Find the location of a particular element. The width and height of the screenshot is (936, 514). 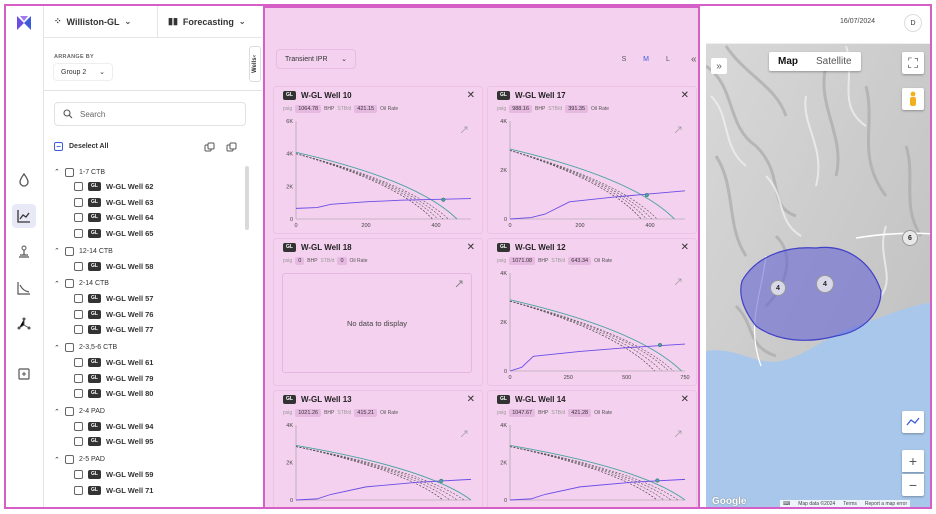

module-selector: ▮▮ Forecasting ⌄ is located at coordinates (207, 21).